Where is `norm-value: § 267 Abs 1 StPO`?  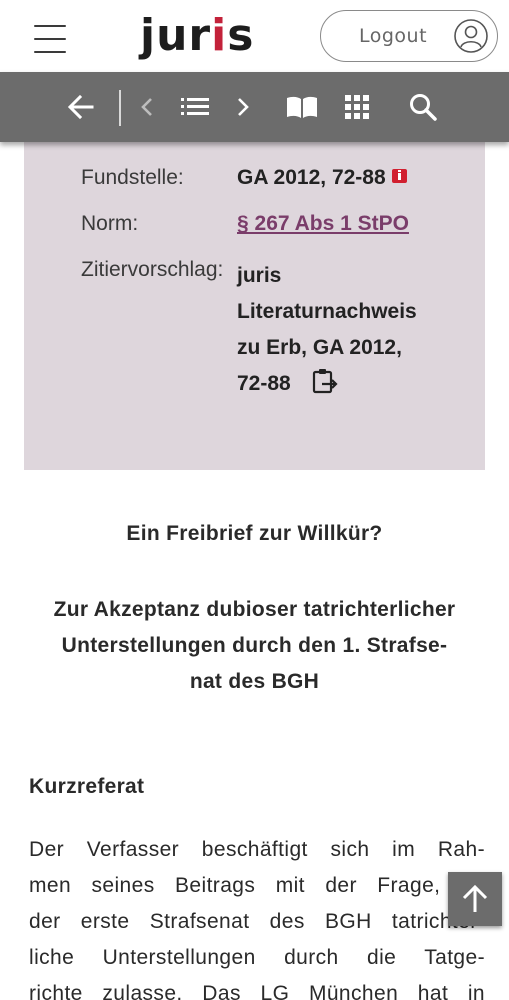
norm-value: § 267 Abs 1 StPO is located at coordinates (323, 224).